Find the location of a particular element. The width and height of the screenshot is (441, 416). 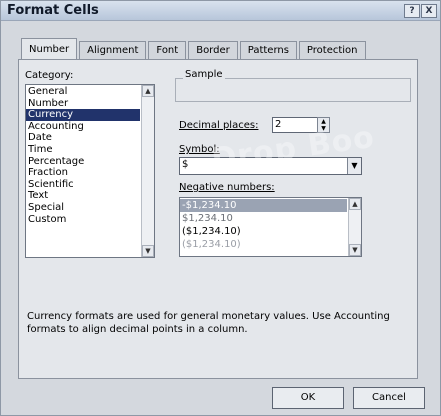

spin-down-icon: ▼ is located at coordinates (323, 128).